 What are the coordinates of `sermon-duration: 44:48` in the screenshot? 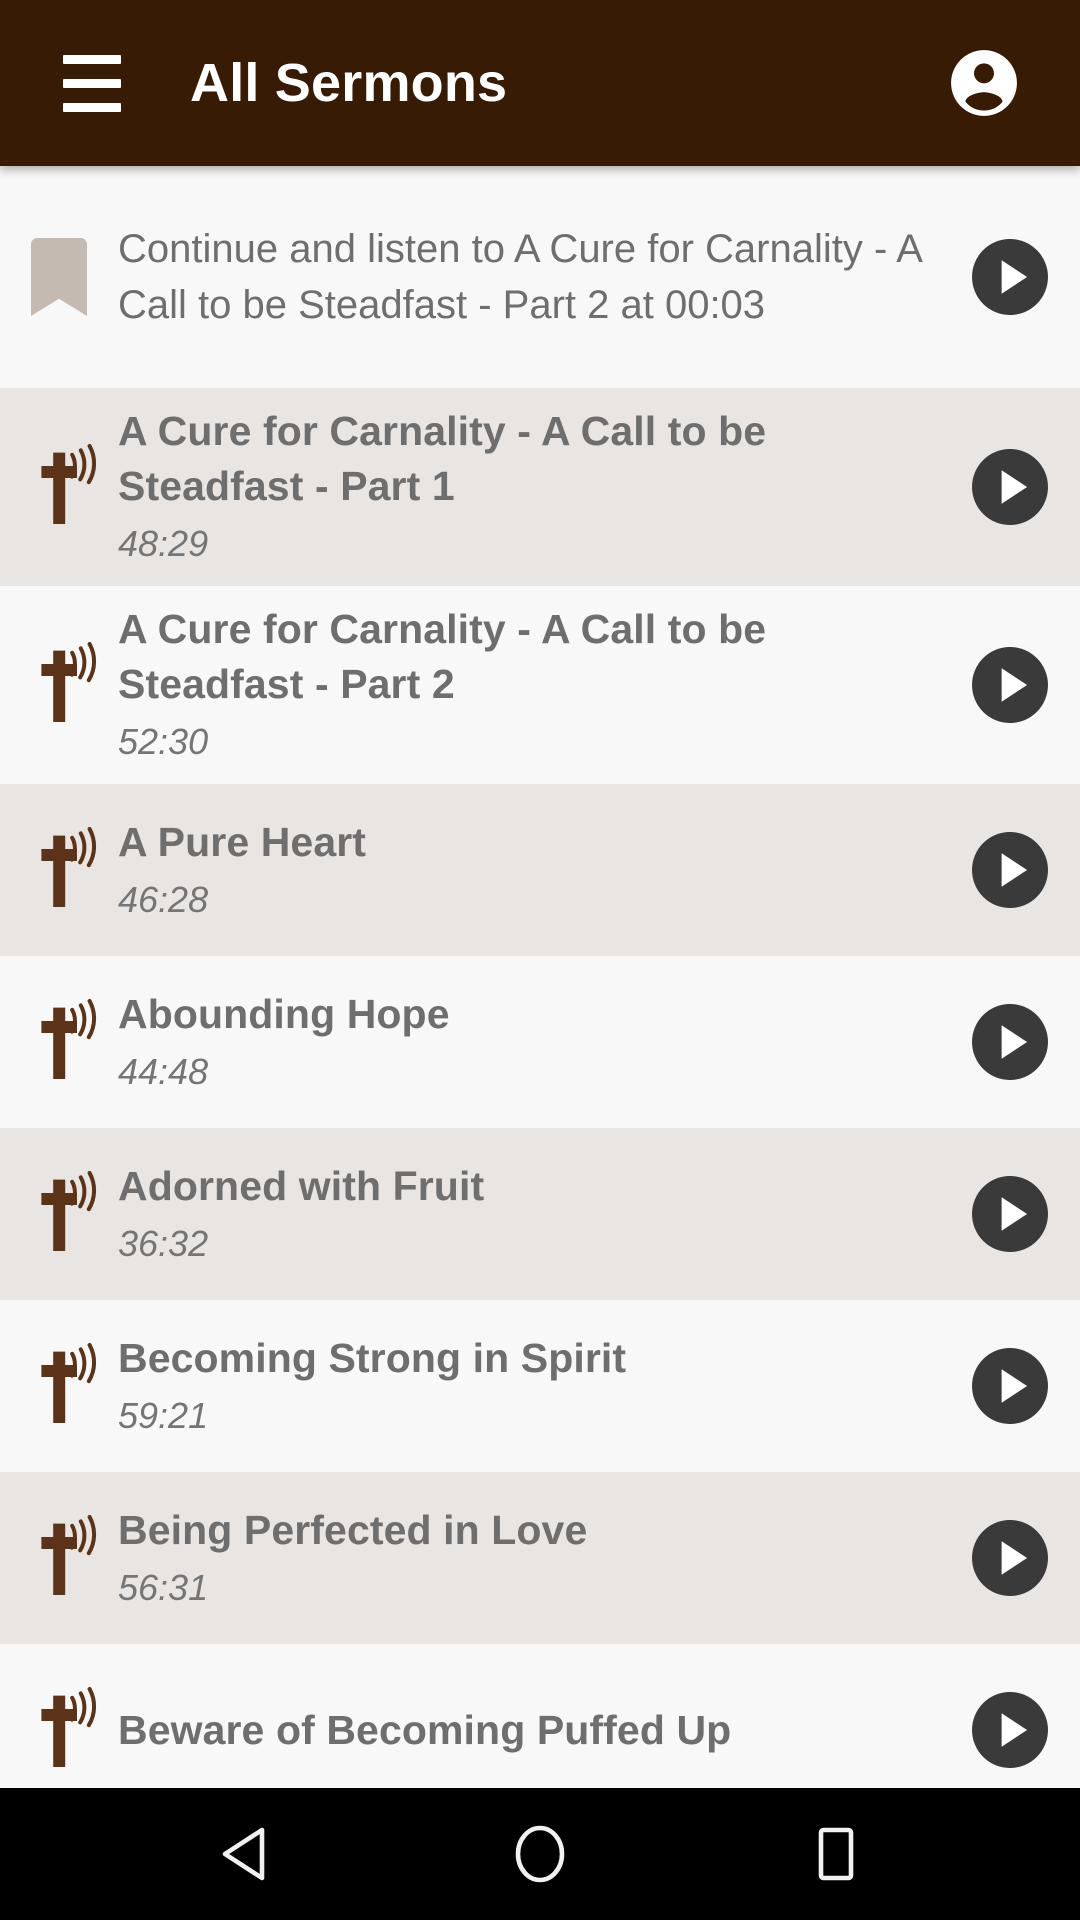 It's located at (163, 1071).